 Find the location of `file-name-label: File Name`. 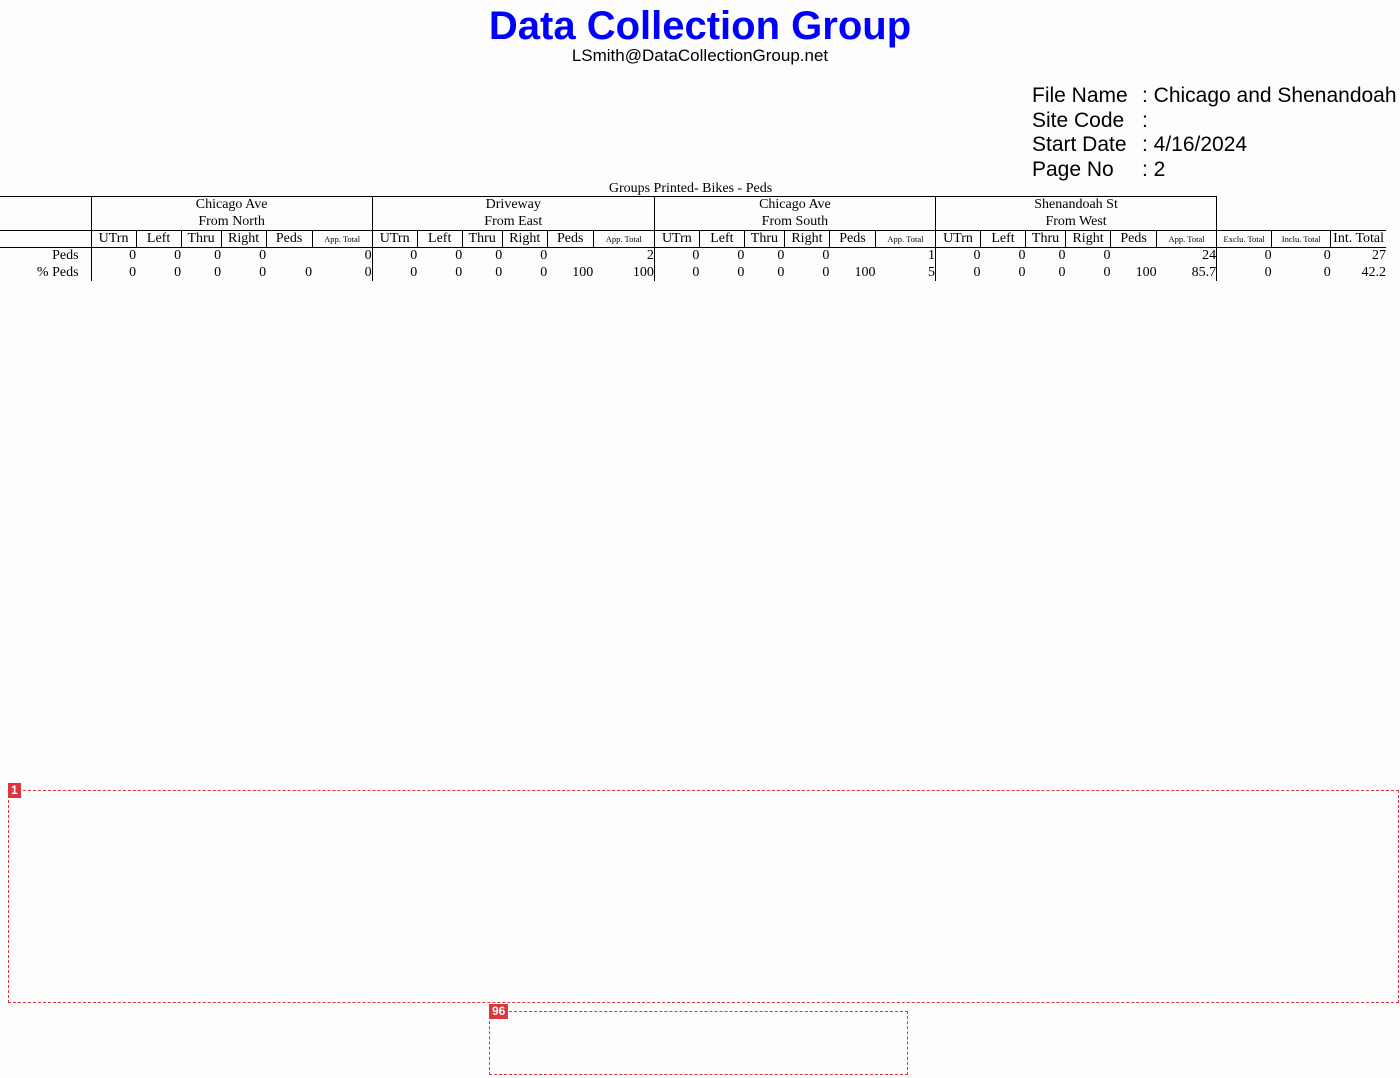

file-name-label: File Name is located at coordinates (1080, 95).